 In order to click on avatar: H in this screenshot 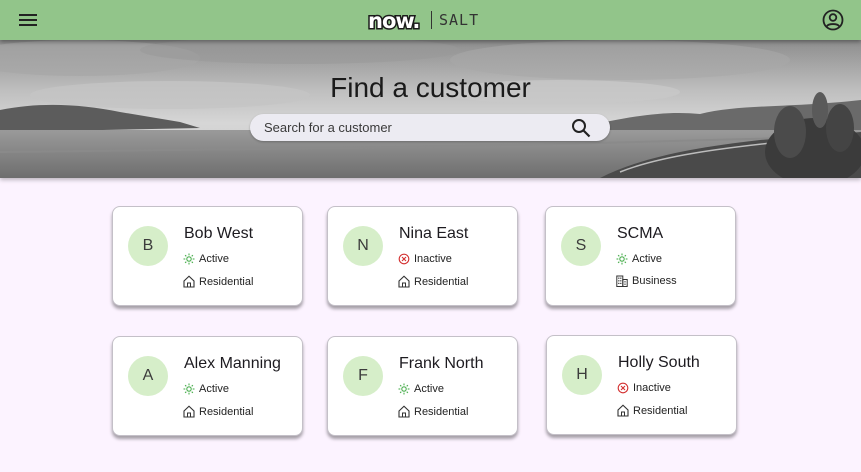, I will do `click(582, 375)`.